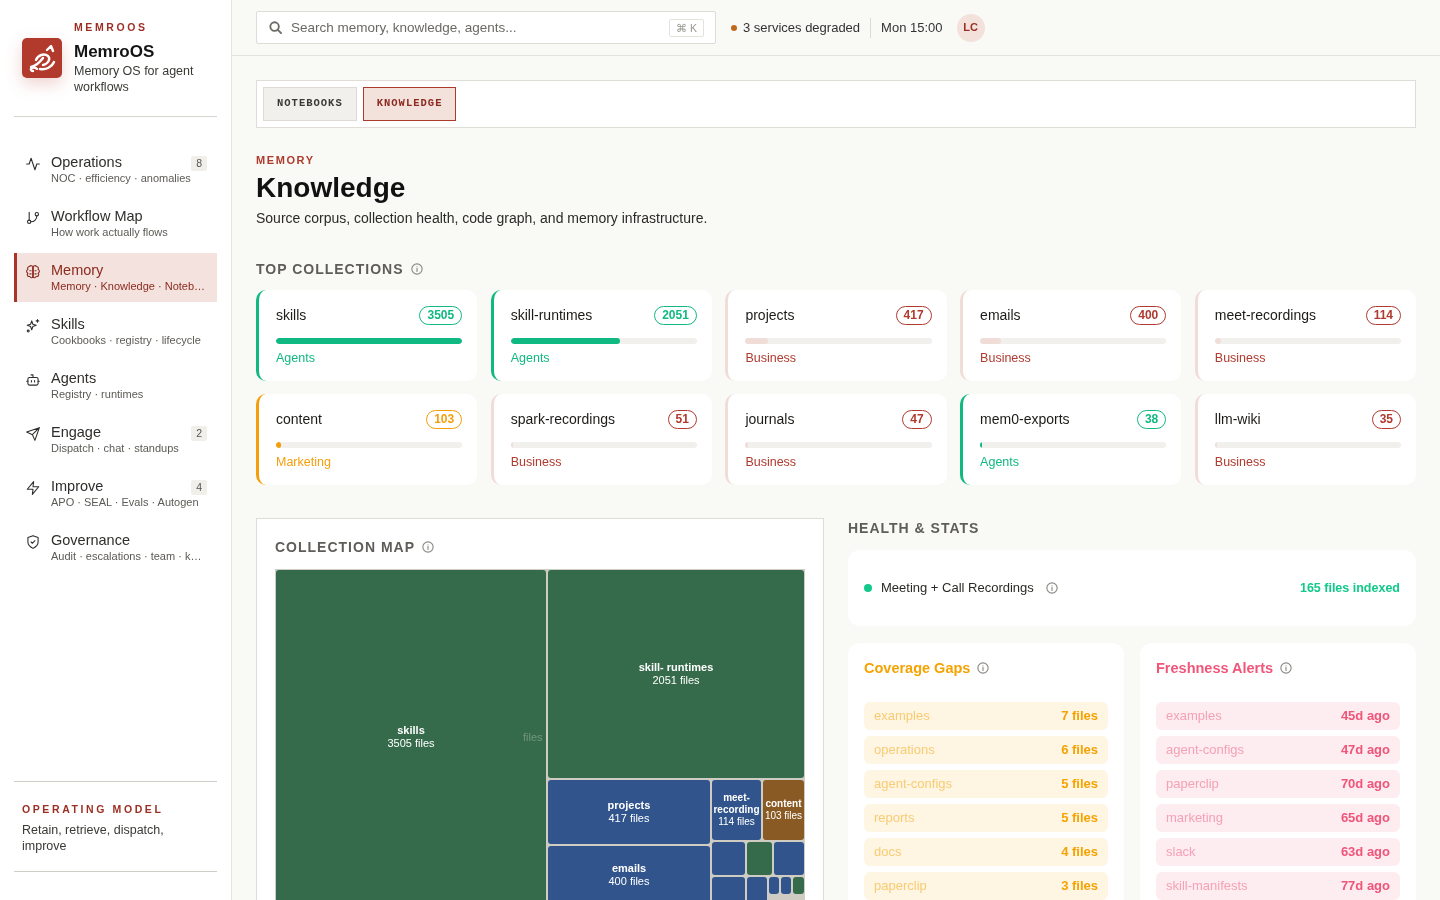  I want to click on row-value: 77d ago, so click(1365, 886).